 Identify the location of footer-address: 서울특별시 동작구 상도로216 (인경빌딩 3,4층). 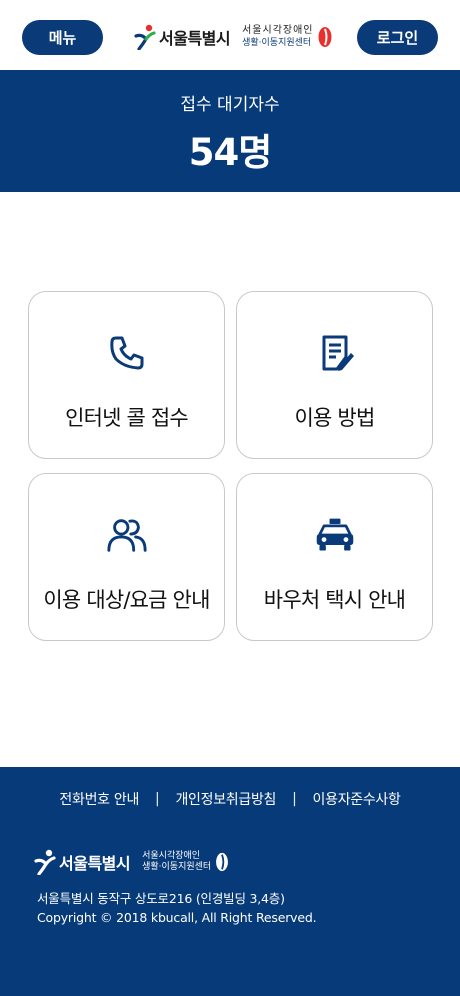
(161, 898).